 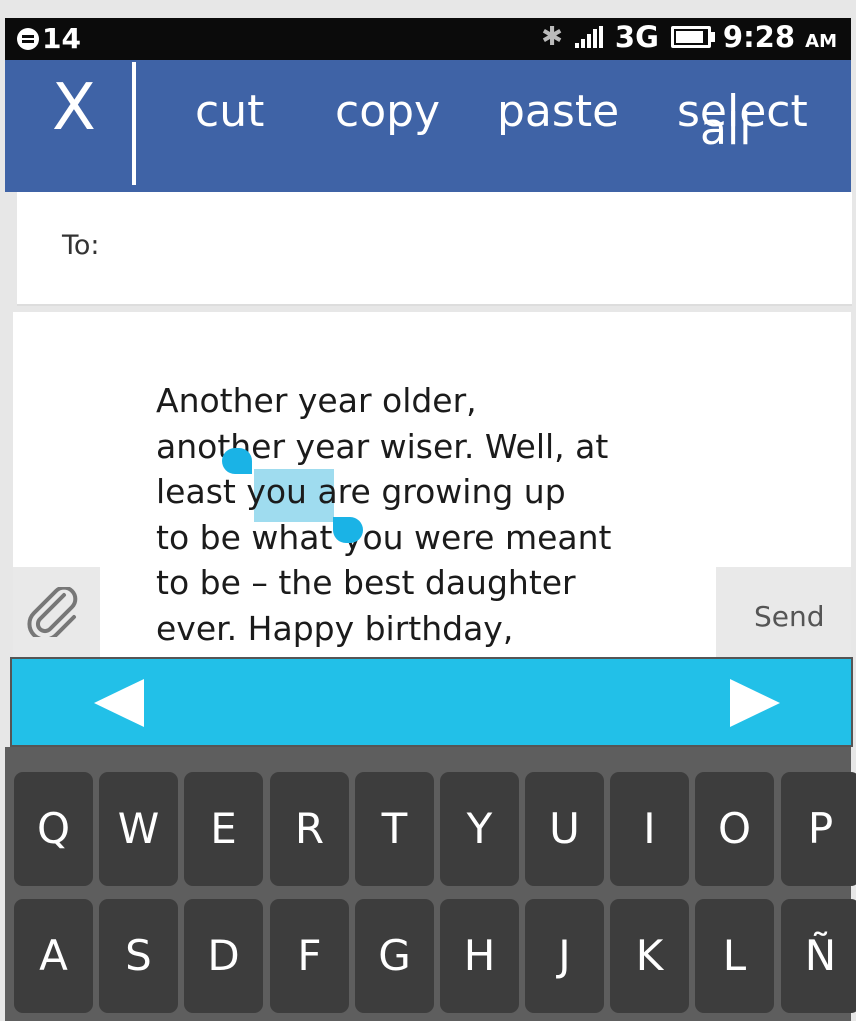 I want to click on action-bar-divider, so click(x=134, y=123).